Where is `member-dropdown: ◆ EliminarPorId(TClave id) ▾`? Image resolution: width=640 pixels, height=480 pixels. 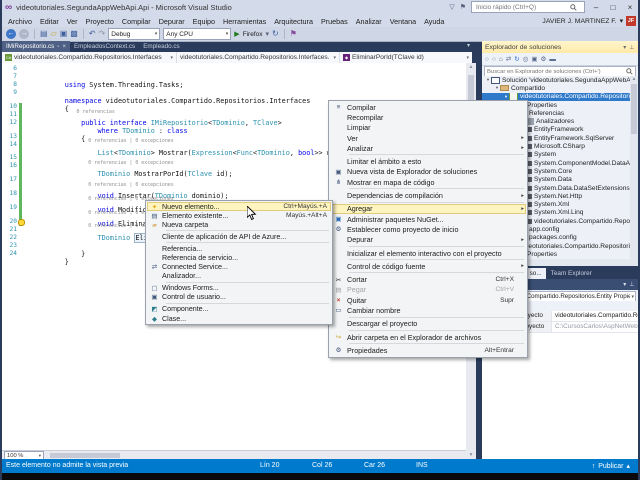 member-dropdown: ◆ EliminarPorId(TClave id) ▾ is located at coordinates (406, 57).